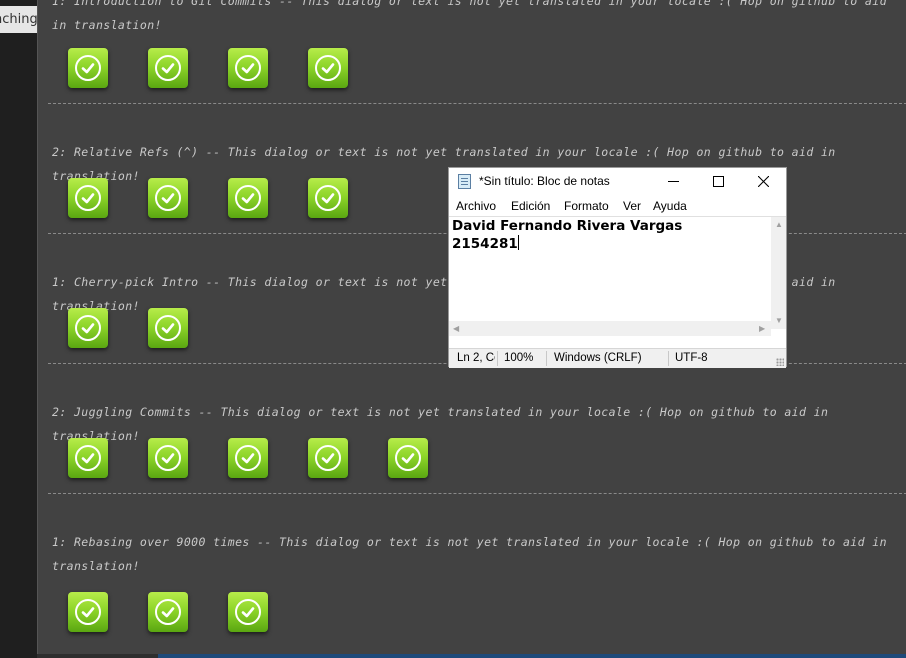 This screenshot has height=658, width=906. I want to click on notepad-statusbar: Ln 2, Col 8 100% Windows (CRLF) UTF-8, so click(617, 358).